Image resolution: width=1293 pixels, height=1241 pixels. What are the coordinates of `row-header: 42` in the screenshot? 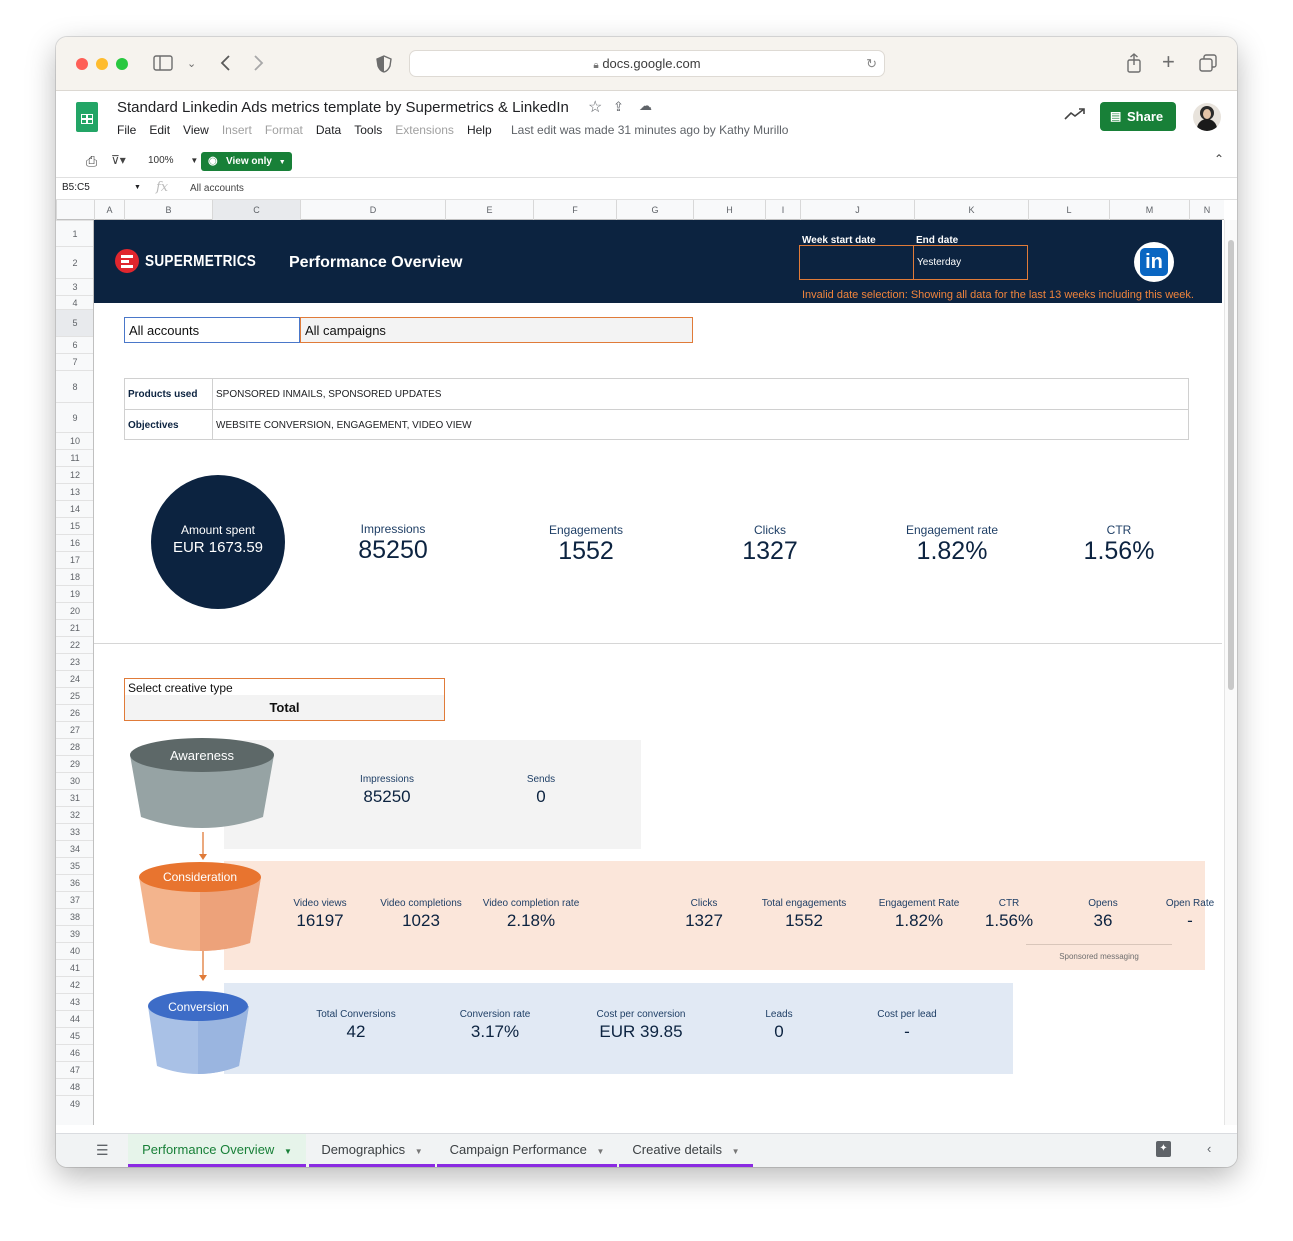 It's located at (74, 984).